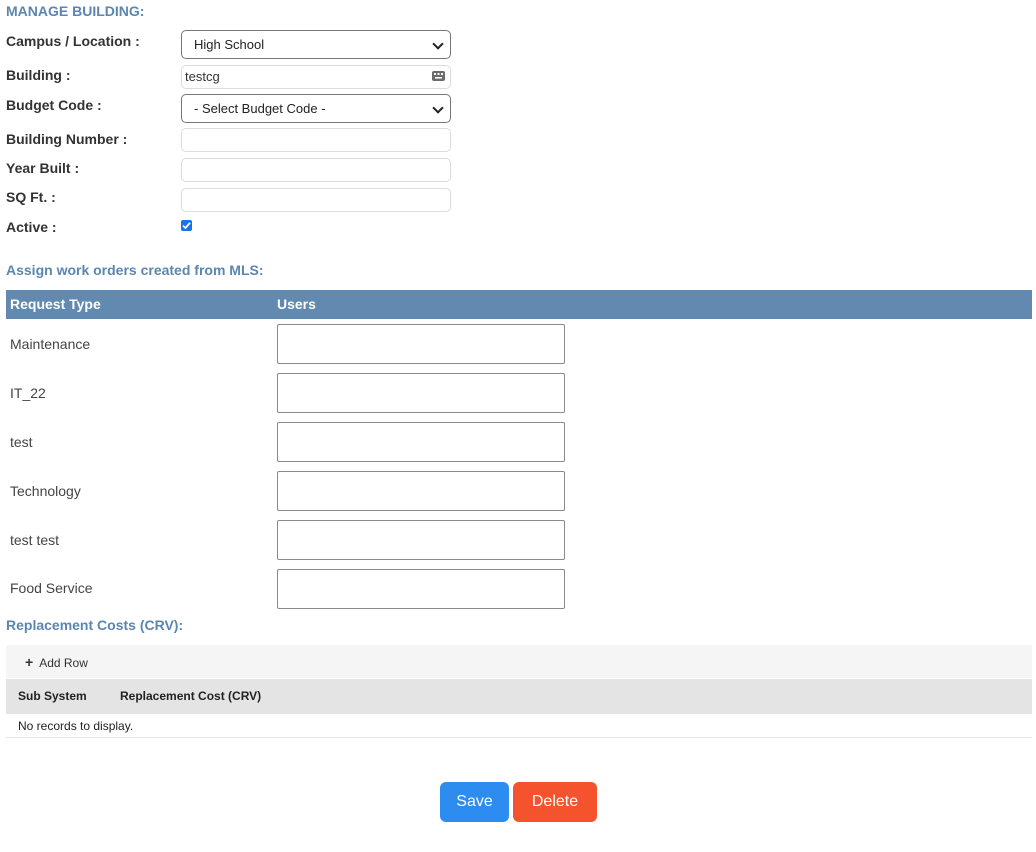 This screenshot has height=852, width=1036. I want to click on campus-select-value: High School, so click(229, 44).